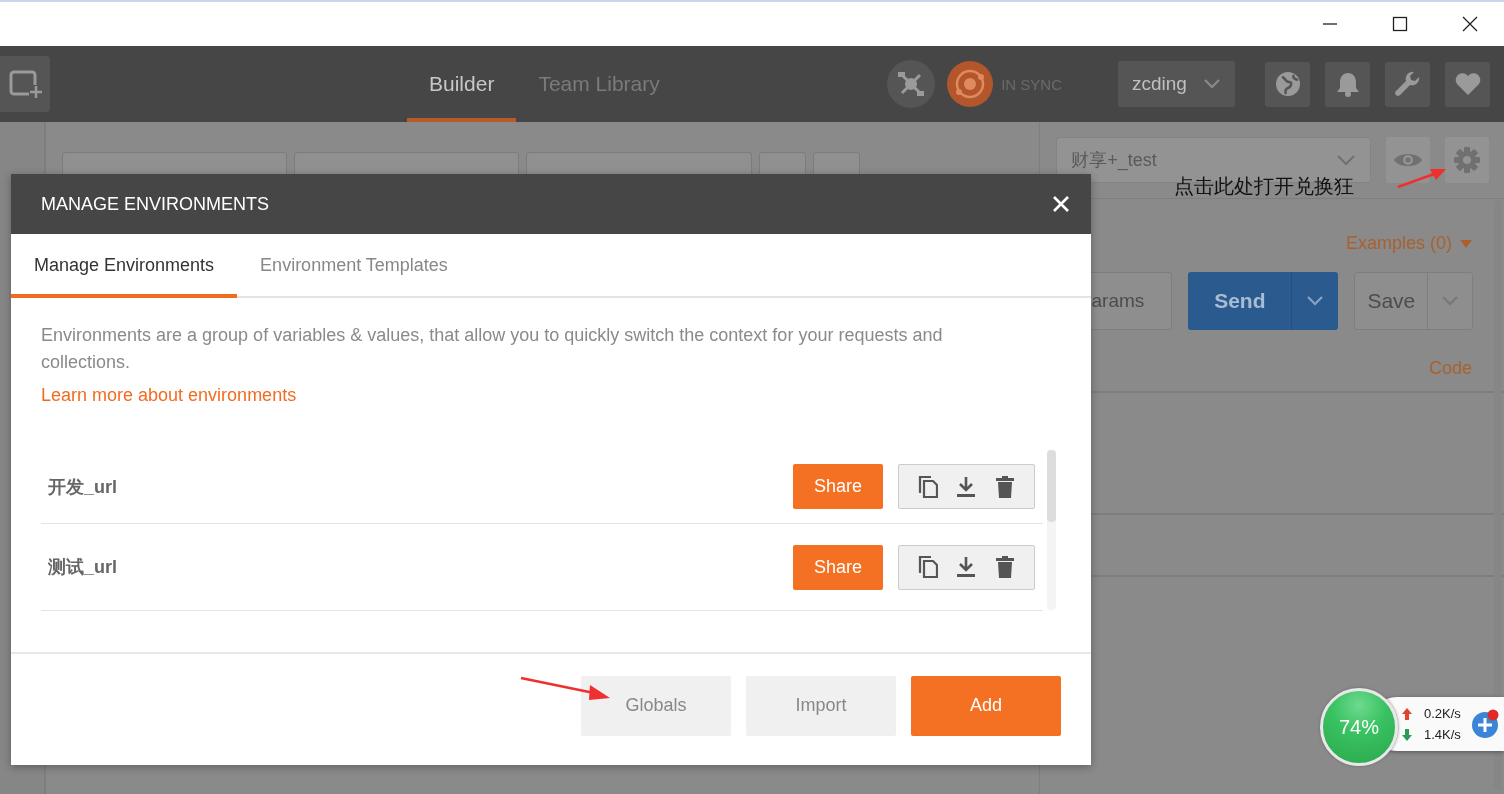  Describe the element at coordinates (462, 84) in the screenshot. I see `header-tab: Builder` at that location.